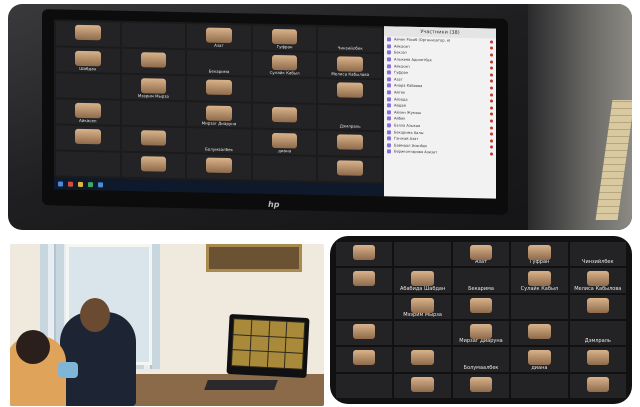 Image resolution: width=640 pixels, height=407 pixels. I want to click on video-tile: Болумаалбек, so click(481, 359).